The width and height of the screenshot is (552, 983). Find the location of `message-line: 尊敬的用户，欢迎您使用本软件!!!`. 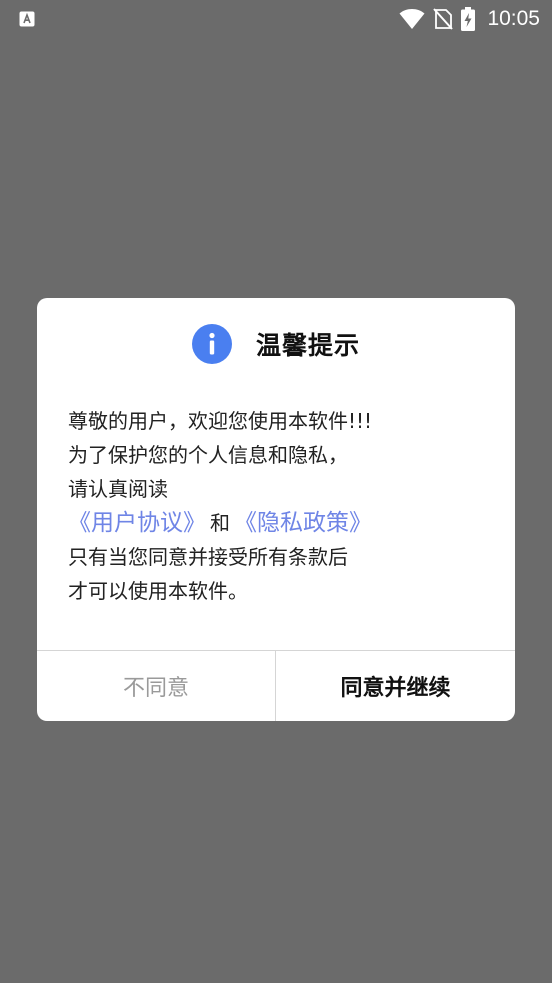

message-line: 尊敬的用户，欢迎您使用本软件!!! is located at coordinates (220, 421).